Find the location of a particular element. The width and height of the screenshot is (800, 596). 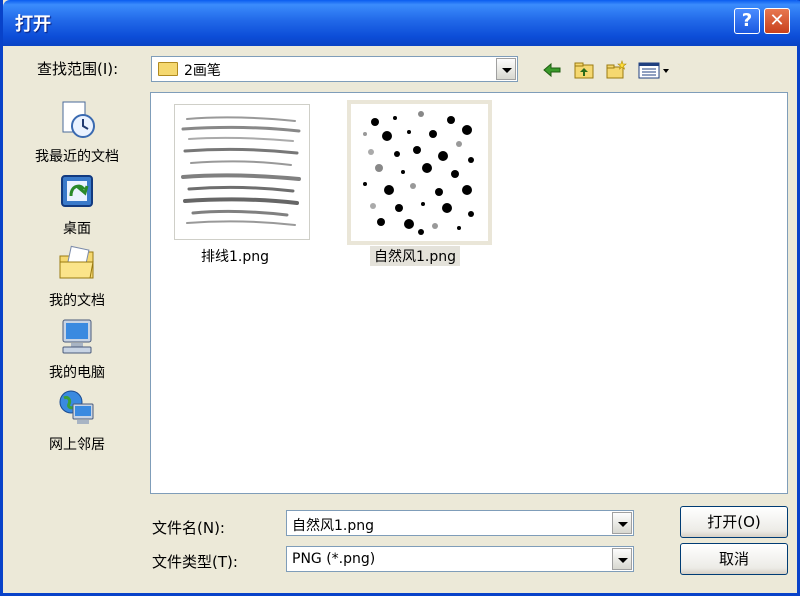

file-name: 排线1.png is located at coordinates (235, 257).